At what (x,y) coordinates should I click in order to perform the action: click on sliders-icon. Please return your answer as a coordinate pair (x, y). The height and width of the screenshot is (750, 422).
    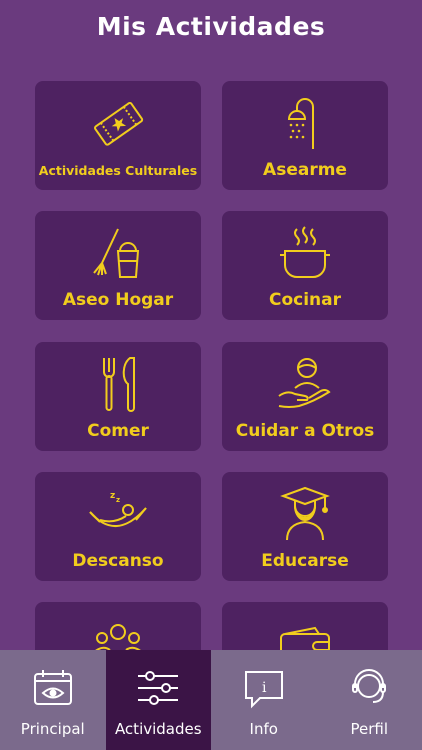
    Looking at the image, I should click on (158, 688).